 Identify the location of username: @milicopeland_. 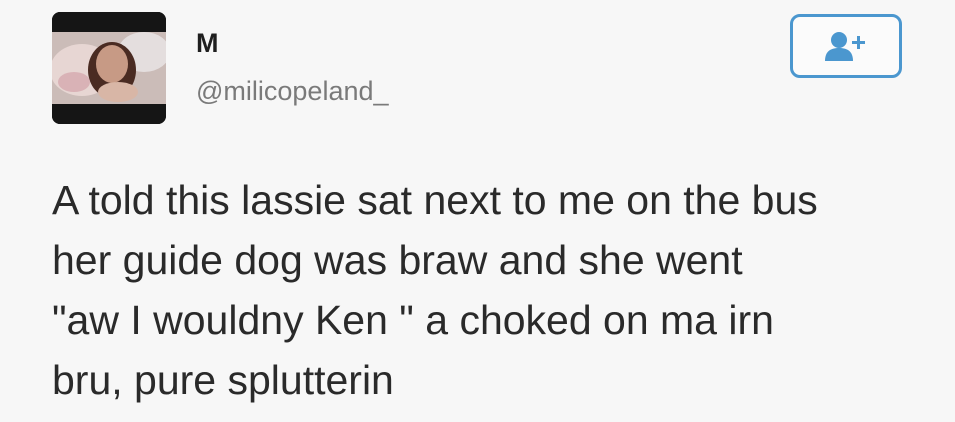
(292, 91).